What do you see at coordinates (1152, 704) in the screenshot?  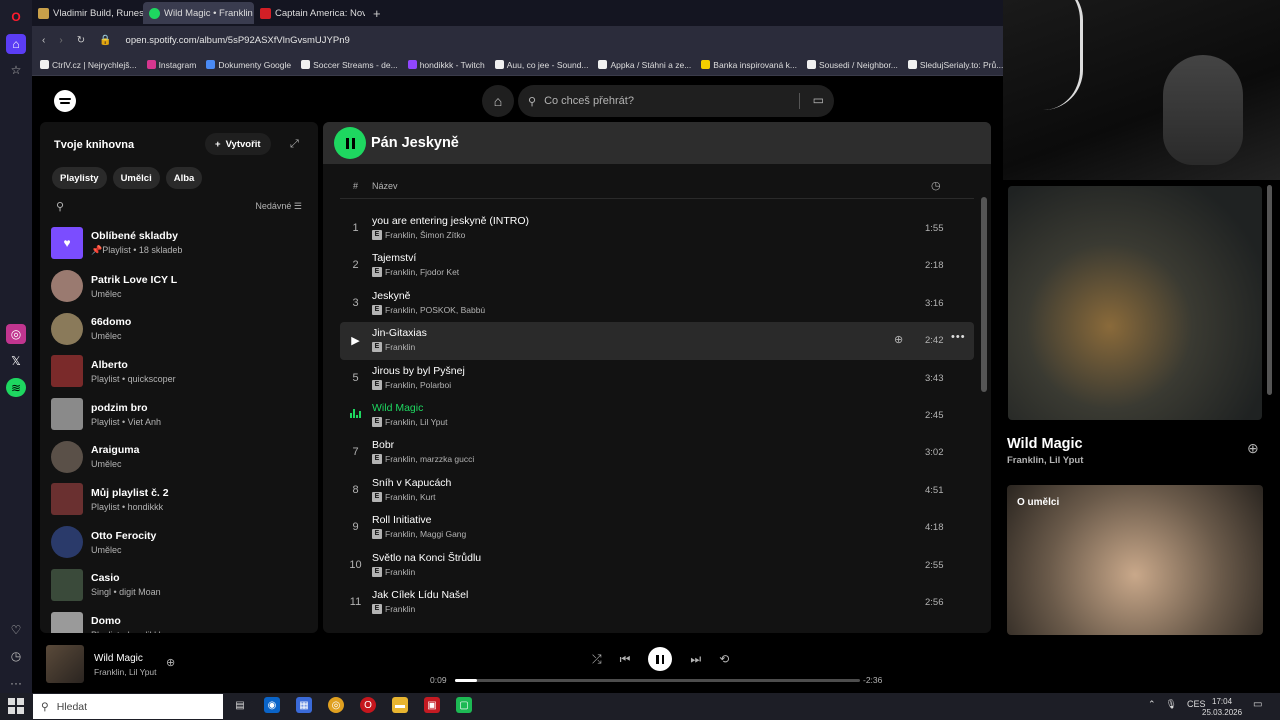 I see `tray-chevron-icon: ⌃` at bounding box center [1152, 704].